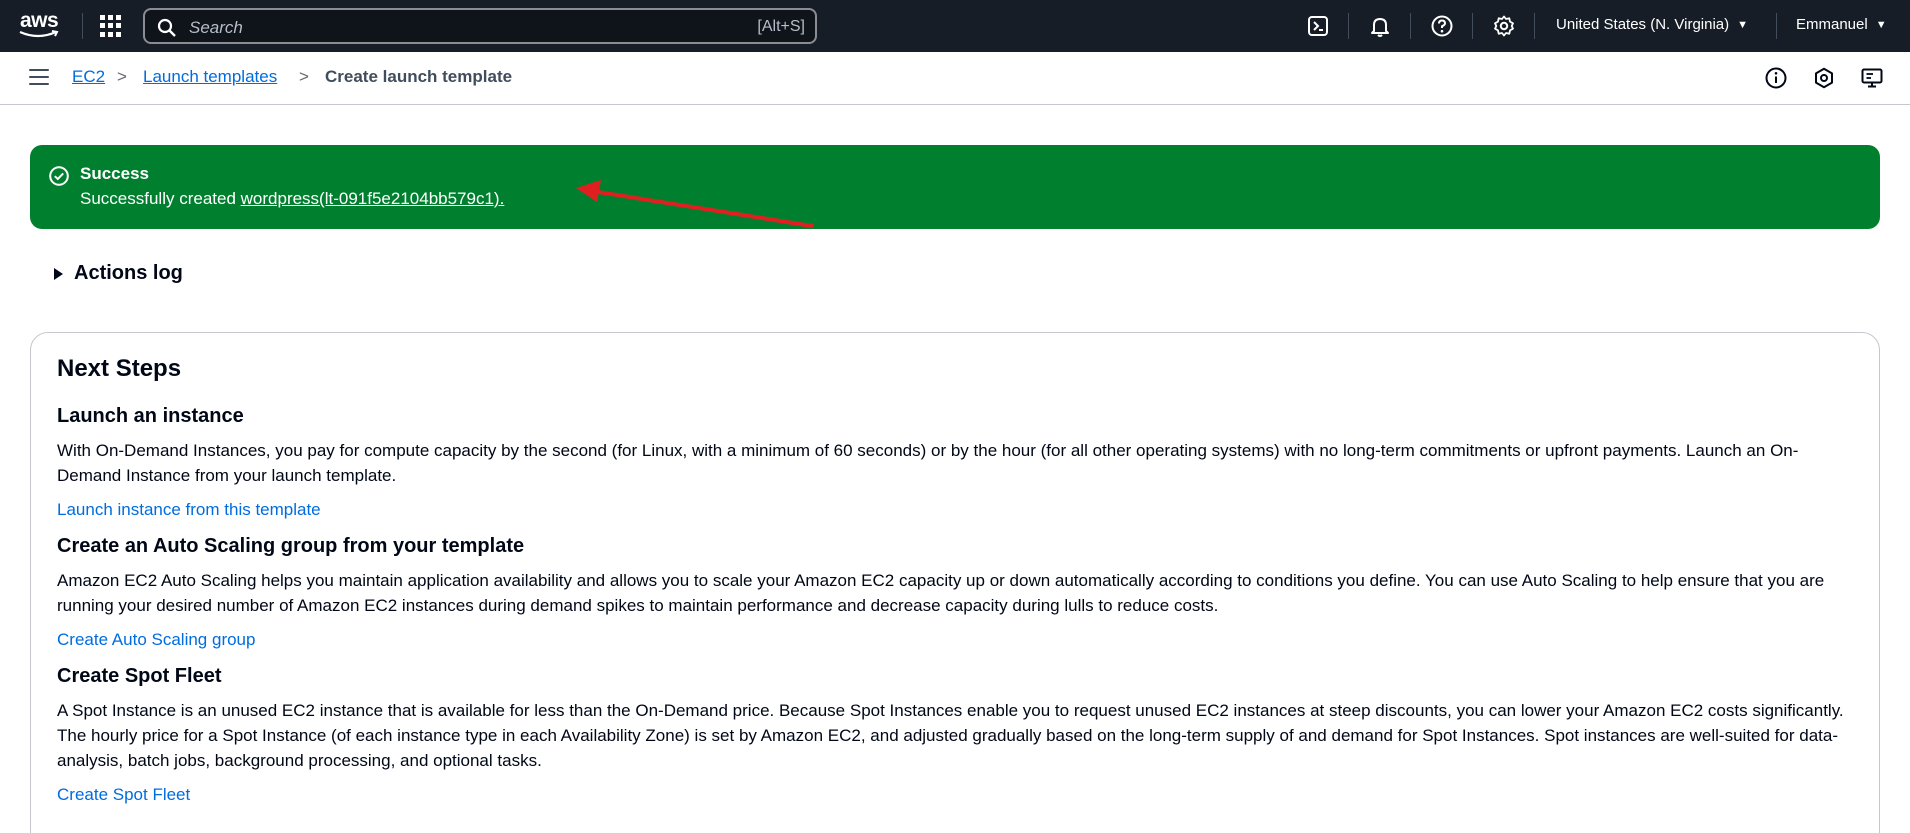  I want to click on flash-title: Success, so click(114, 173).